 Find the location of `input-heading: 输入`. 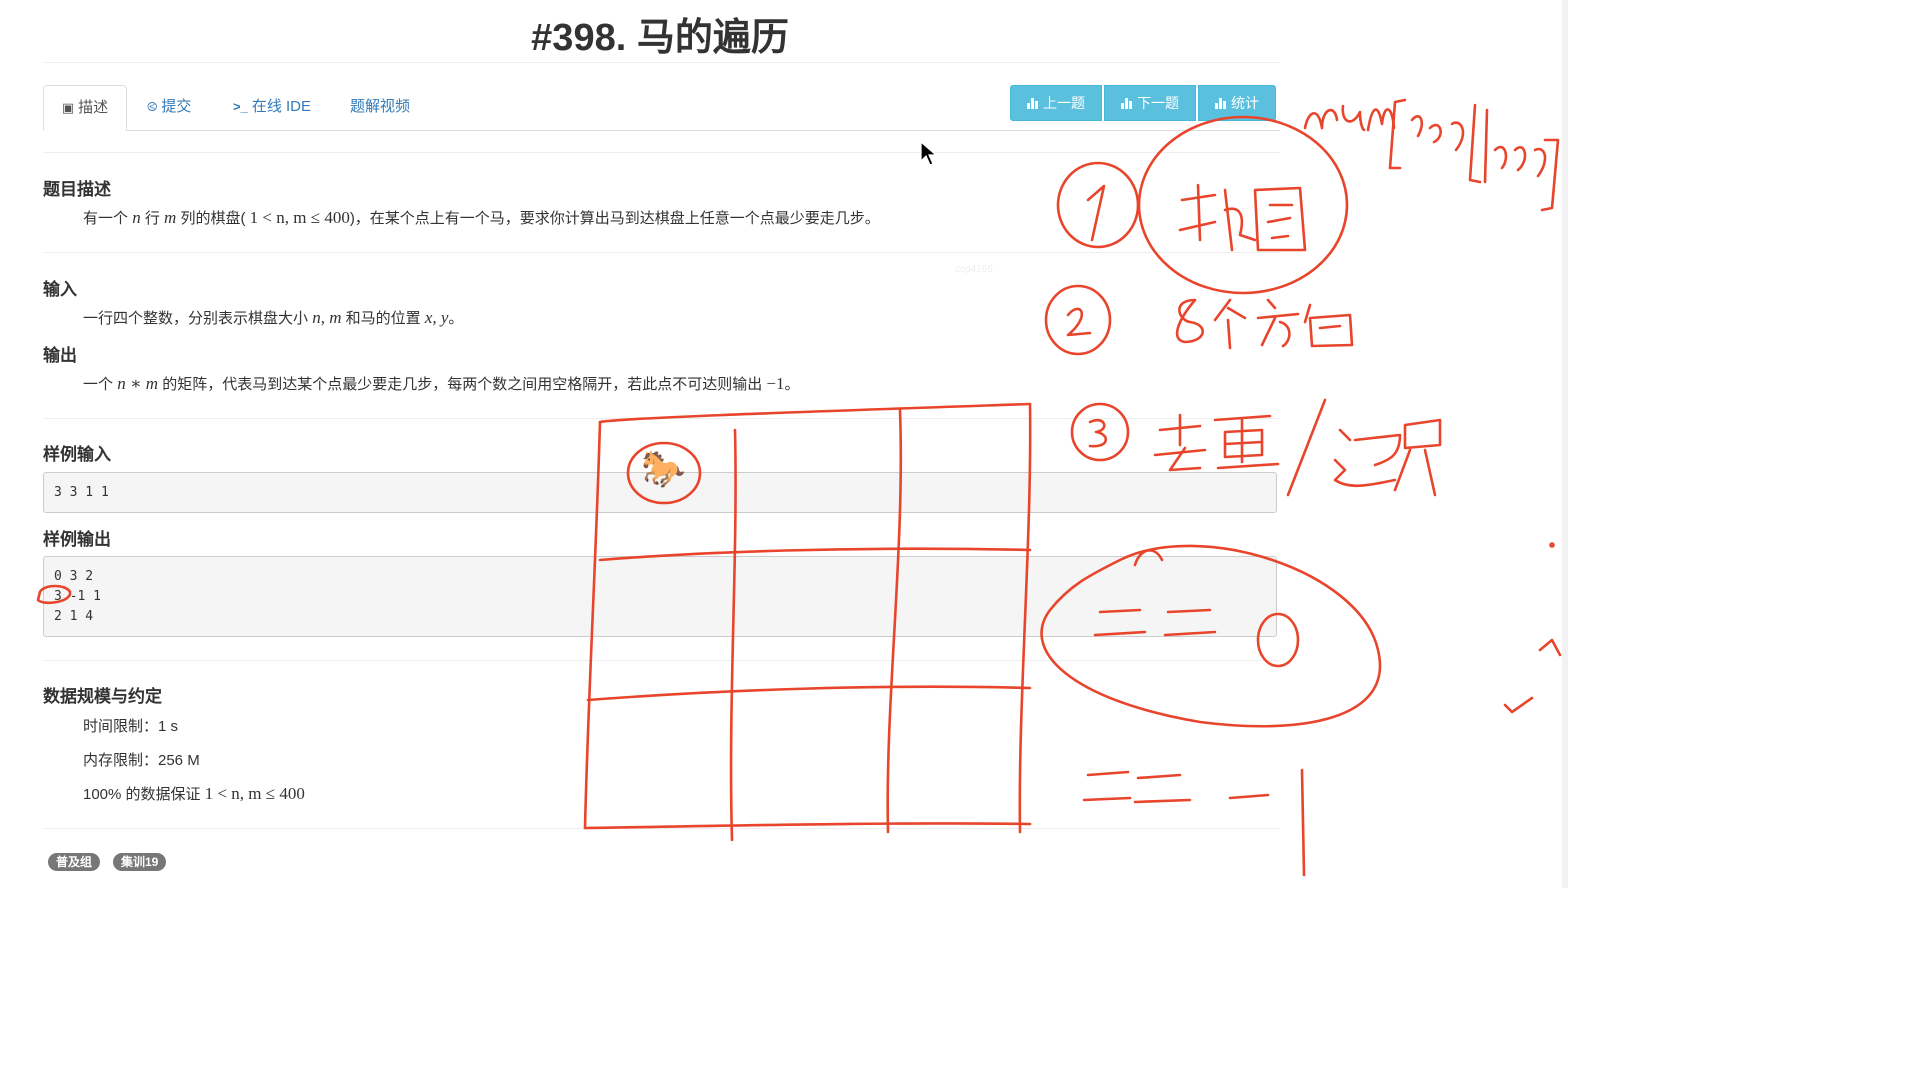

input-heading: 输入 is located at coordinates (60, 289).